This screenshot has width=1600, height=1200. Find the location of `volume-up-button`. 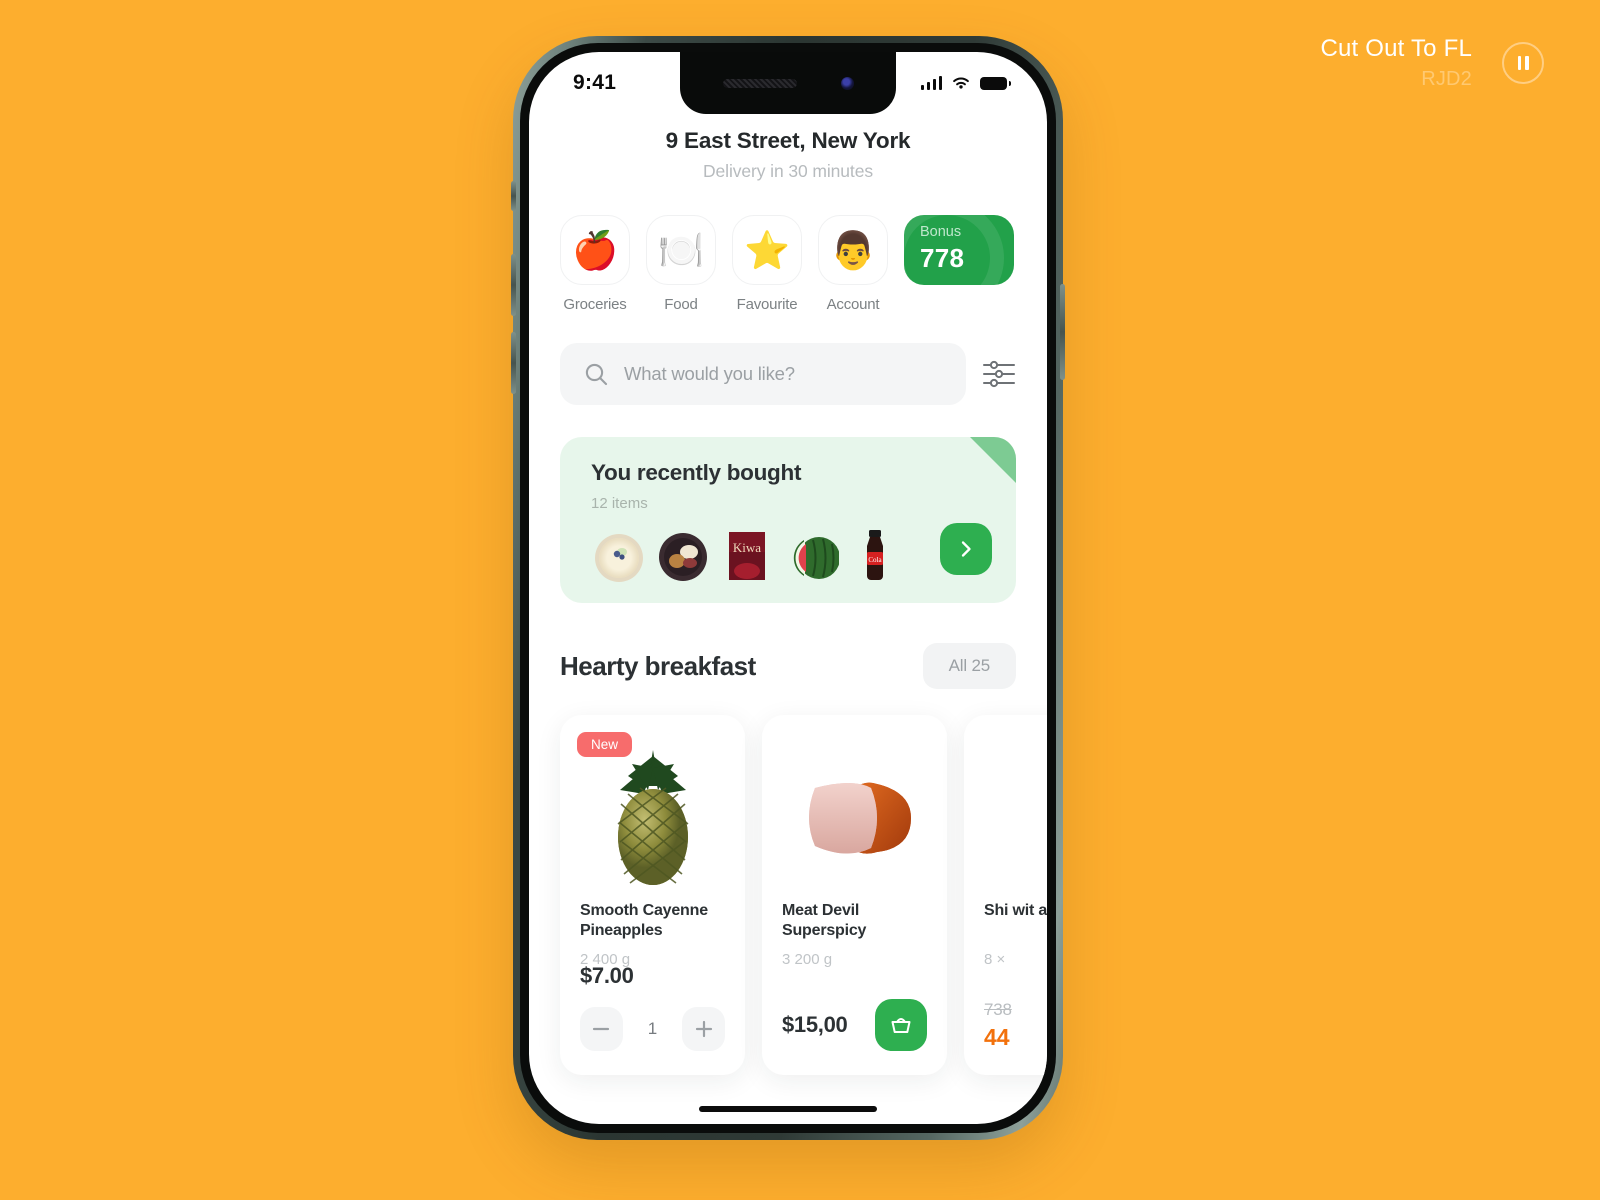

volume-up-button is located at coordinates (513, 285).